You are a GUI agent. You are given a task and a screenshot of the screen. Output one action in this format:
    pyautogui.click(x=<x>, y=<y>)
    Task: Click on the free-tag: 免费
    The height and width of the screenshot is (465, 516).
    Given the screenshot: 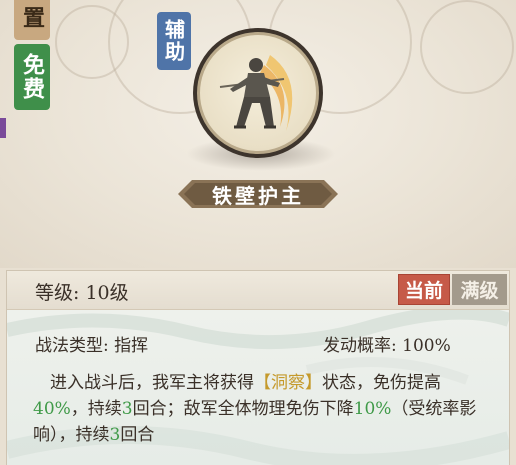 What is the action you would take?
    pyautogui.click(x=32, y=77)
    